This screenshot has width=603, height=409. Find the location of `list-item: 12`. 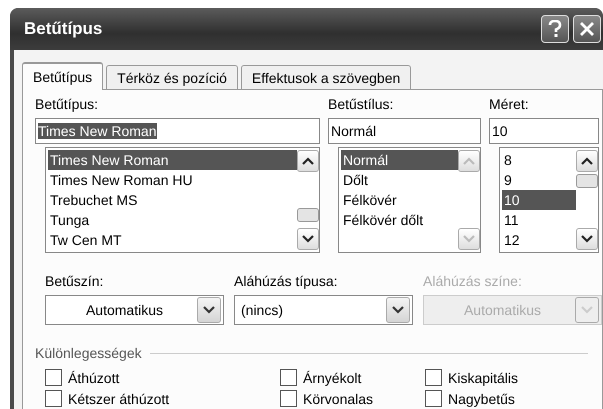

list-item: 12 is located at coordinates (539, 240).